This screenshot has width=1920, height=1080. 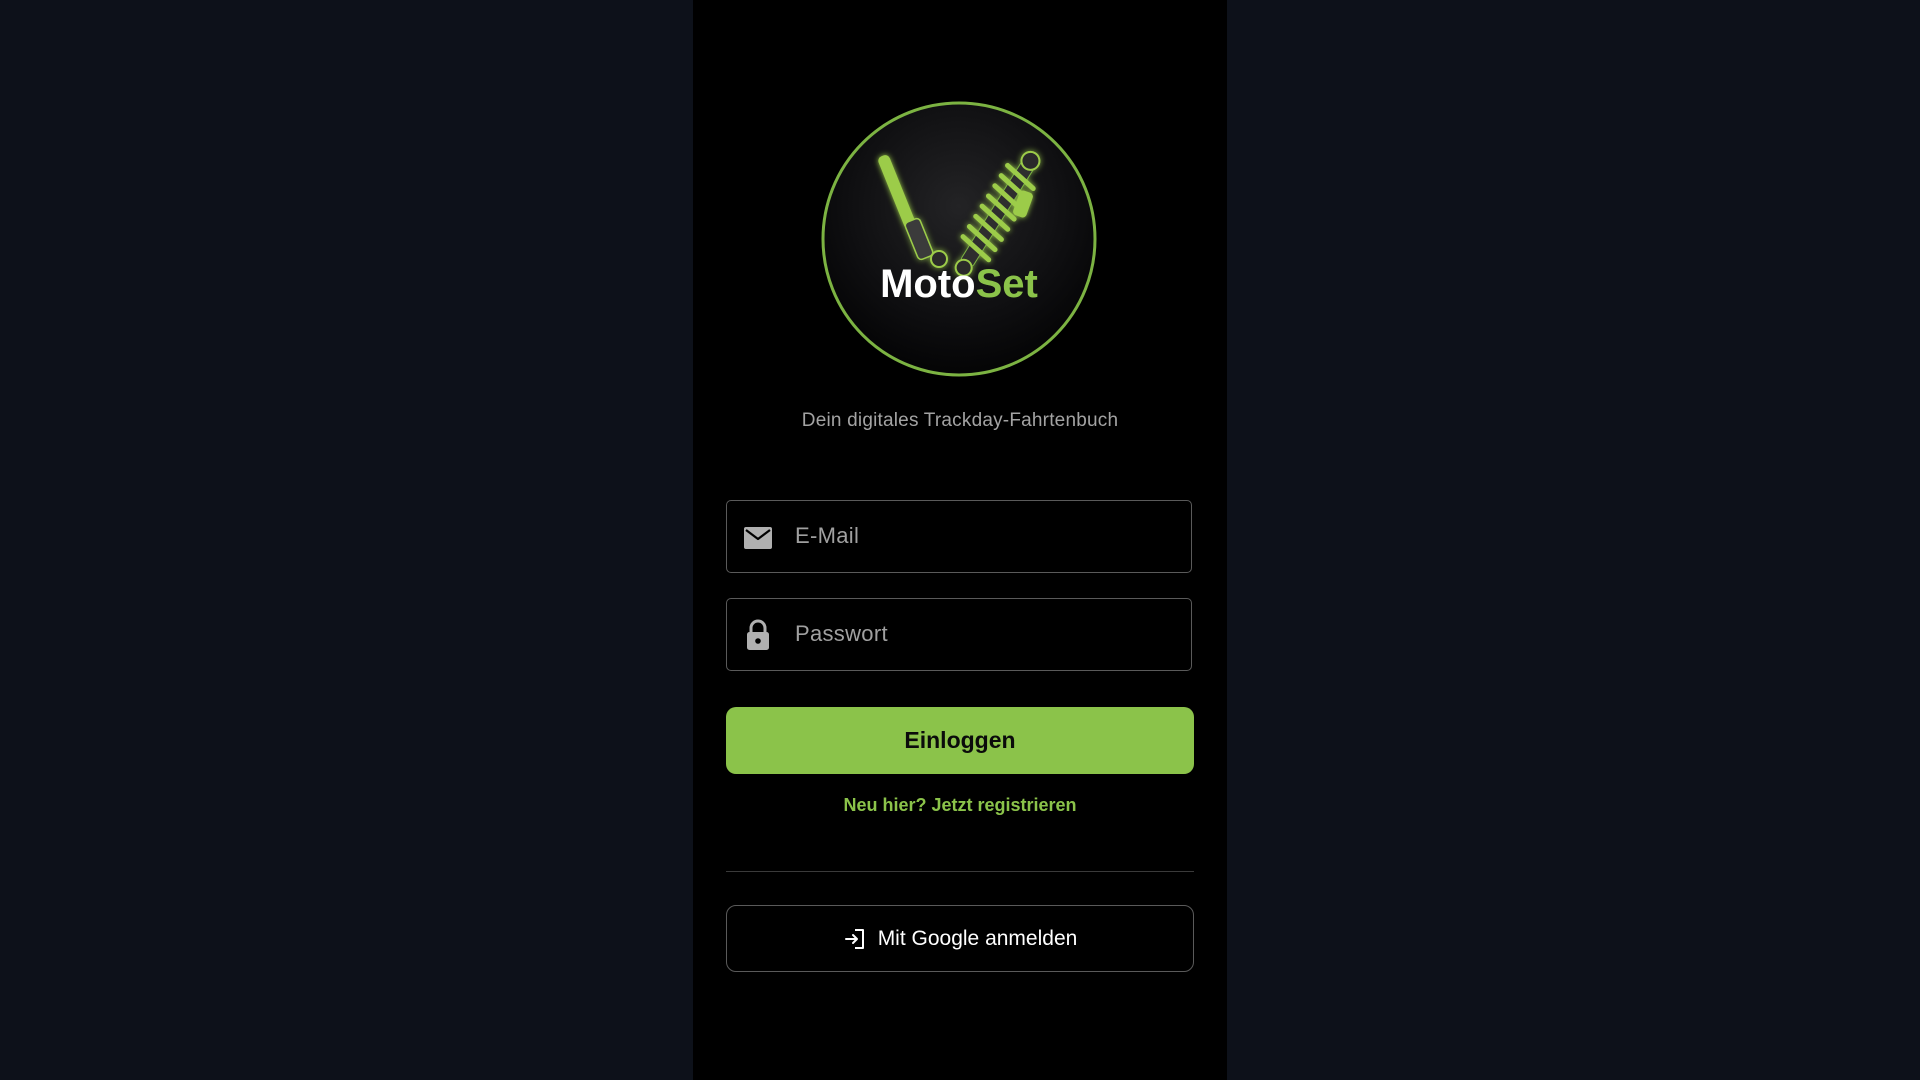 What do you see at coordinates (960, 805) in the screenshot?
I see `register-link: Neu hier? Jetzt registrieren` at bounding box center [960, 805].